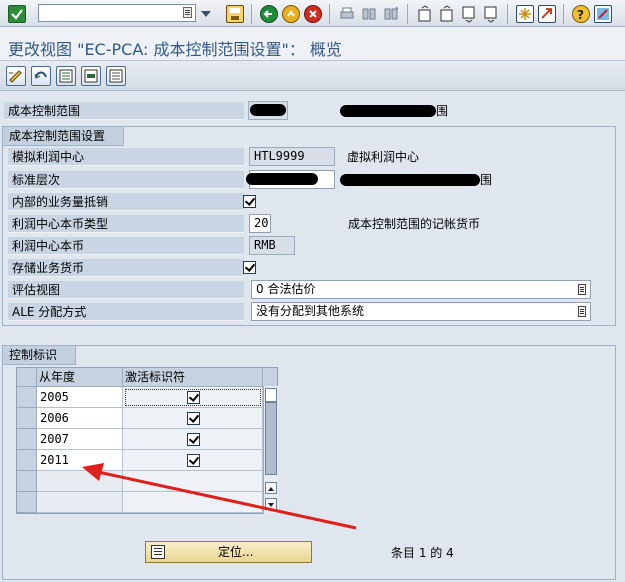  What do you see at coordinates (249, 267) in the screenshot?
I see `store-transaction-currency-checkbox` at bounding box center [249, 267].